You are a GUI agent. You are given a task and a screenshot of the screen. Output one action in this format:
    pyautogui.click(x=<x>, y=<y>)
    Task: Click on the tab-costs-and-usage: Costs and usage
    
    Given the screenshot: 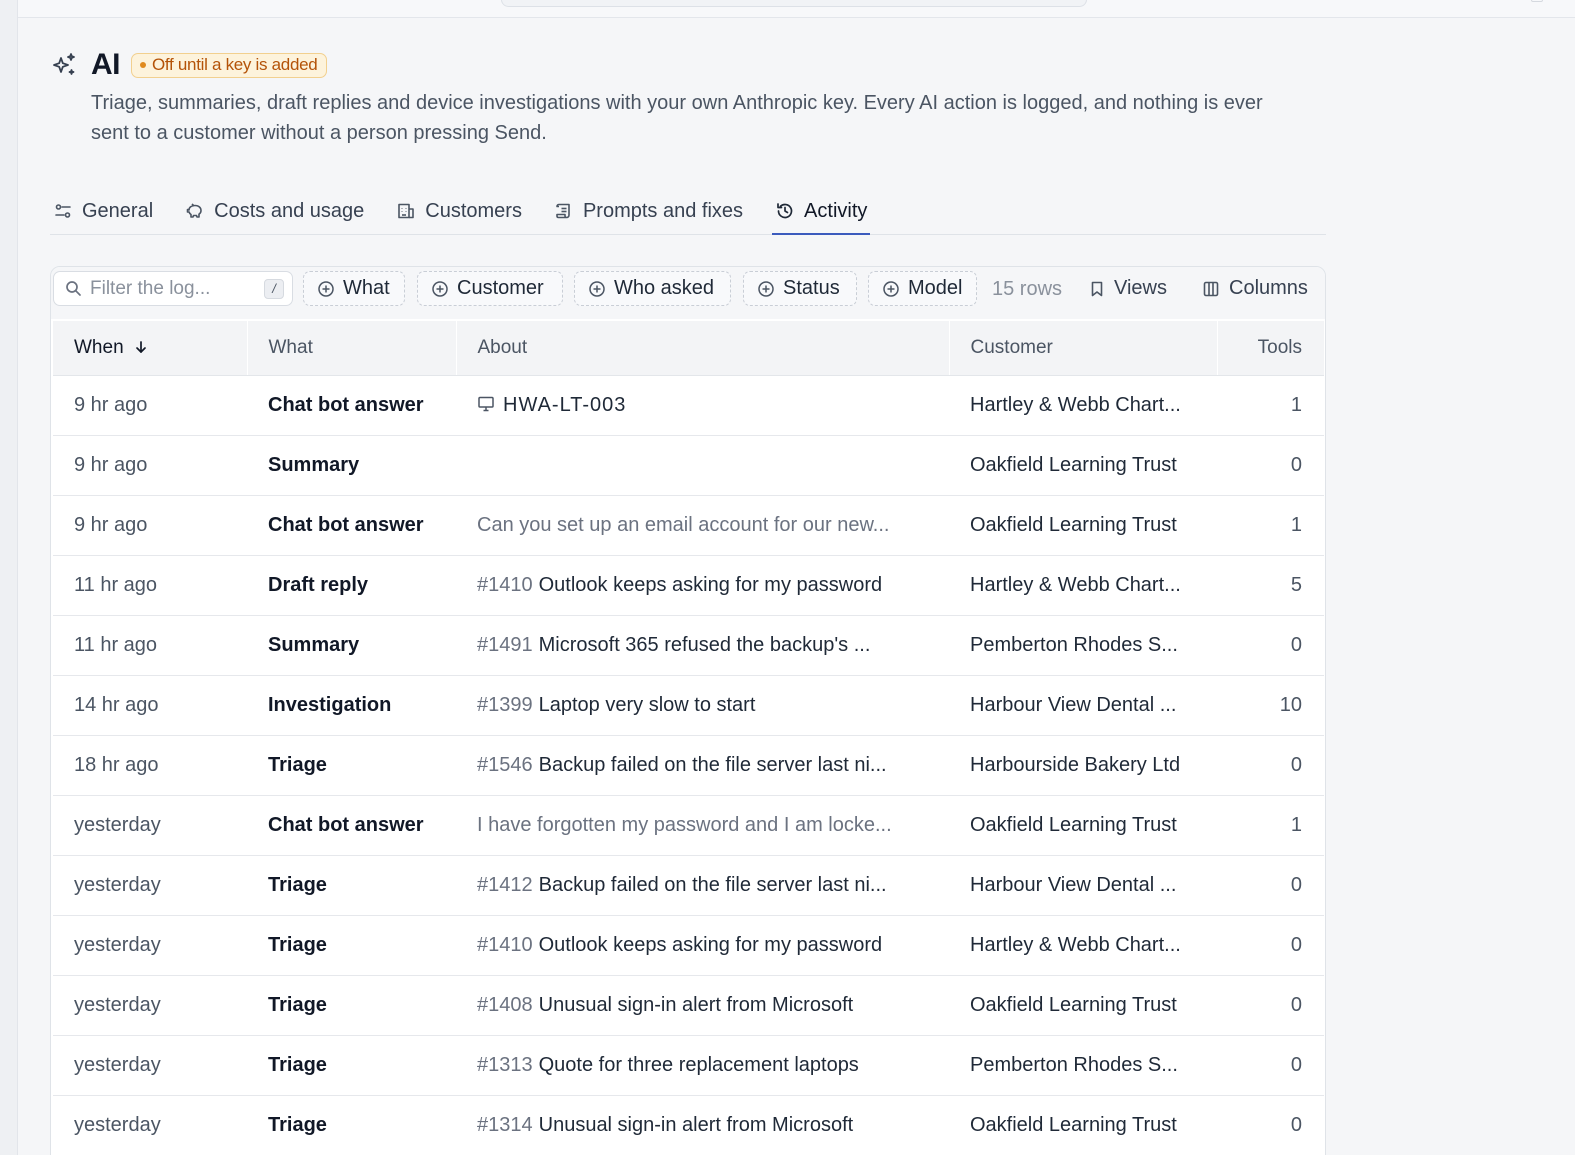 What is the action you would take?
    pyautogui.click(x=274, y=211)
    